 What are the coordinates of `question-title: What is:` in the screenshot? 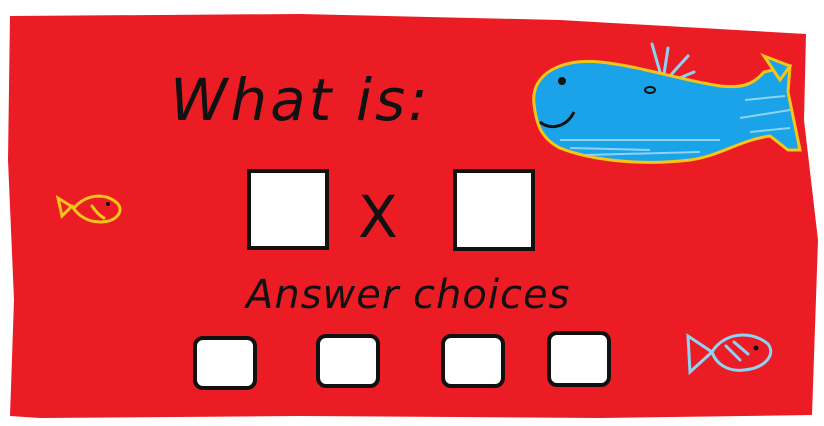 It's located at (300, 100).